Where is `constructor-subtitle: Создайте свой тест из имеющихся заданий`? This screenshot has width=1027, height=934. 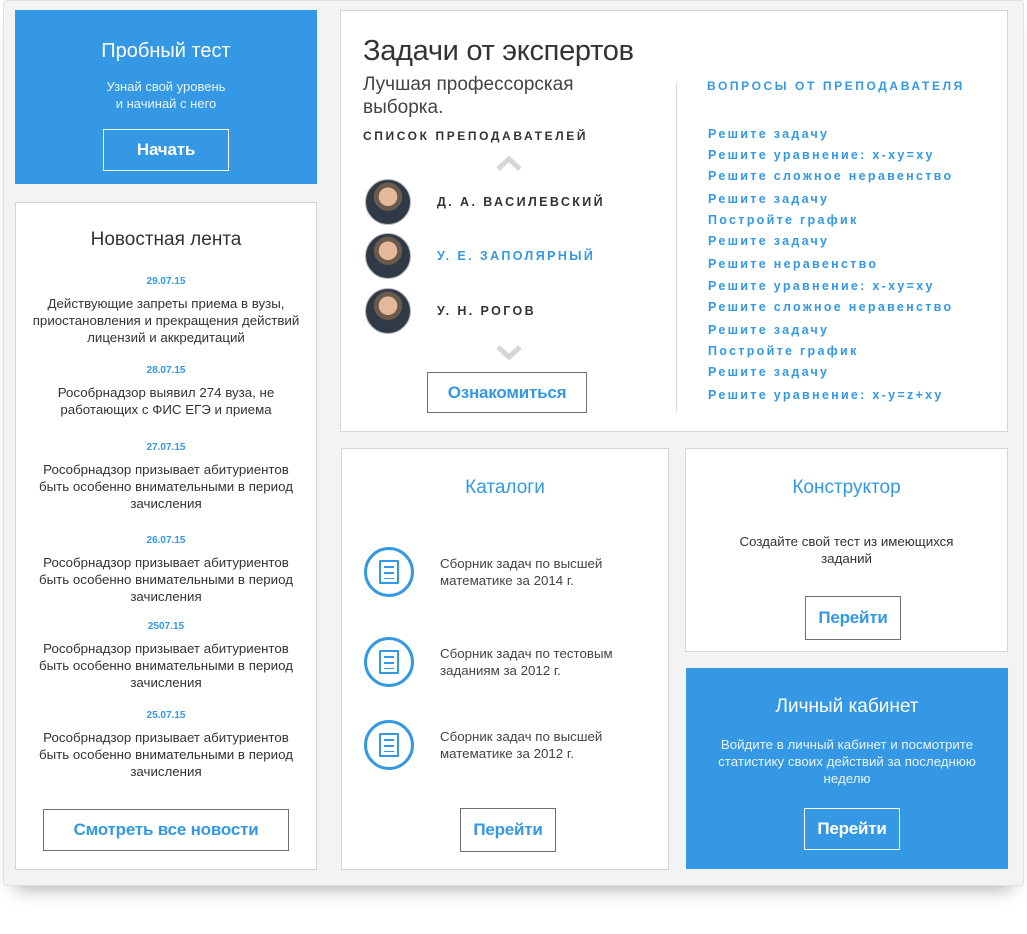 constructor-subtitle: Создайте свой тест из имеющихся заданий is located at coordinates (846, 550).